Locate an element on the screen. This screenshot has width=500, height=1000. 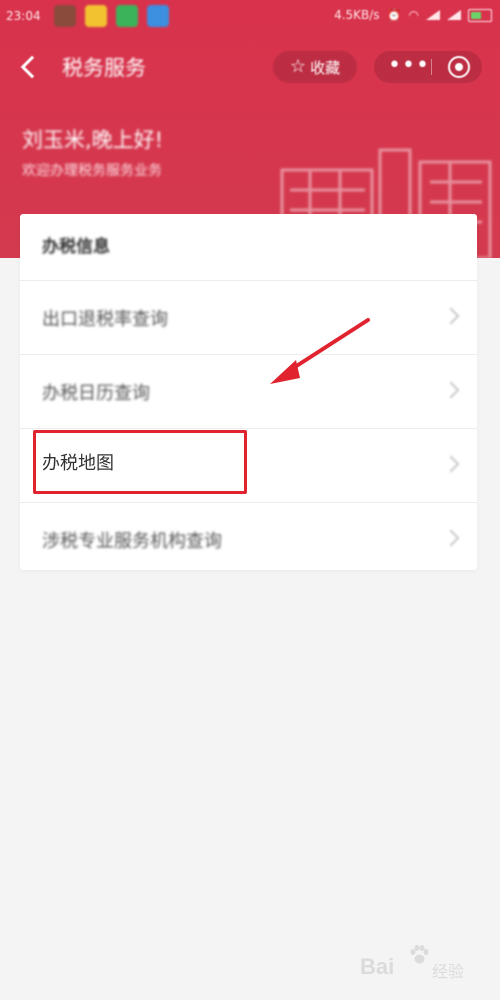
close-icon is located at coordinates (459, 67).